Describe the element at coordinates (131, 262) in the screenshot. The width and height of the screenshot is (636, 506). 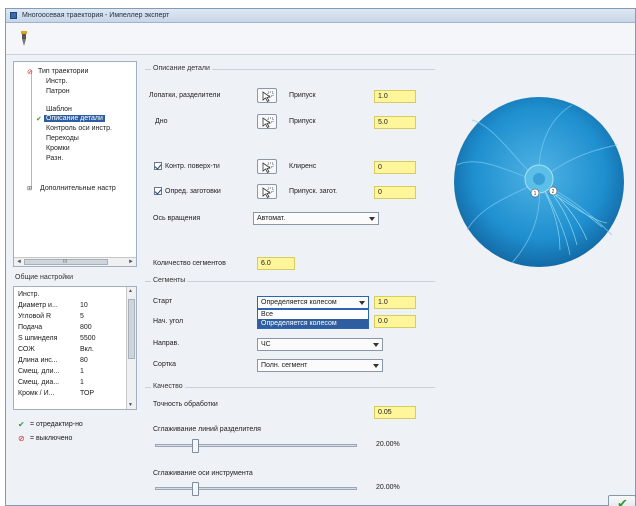
I see `scroll-right-arrow-icon: ►` at that location.